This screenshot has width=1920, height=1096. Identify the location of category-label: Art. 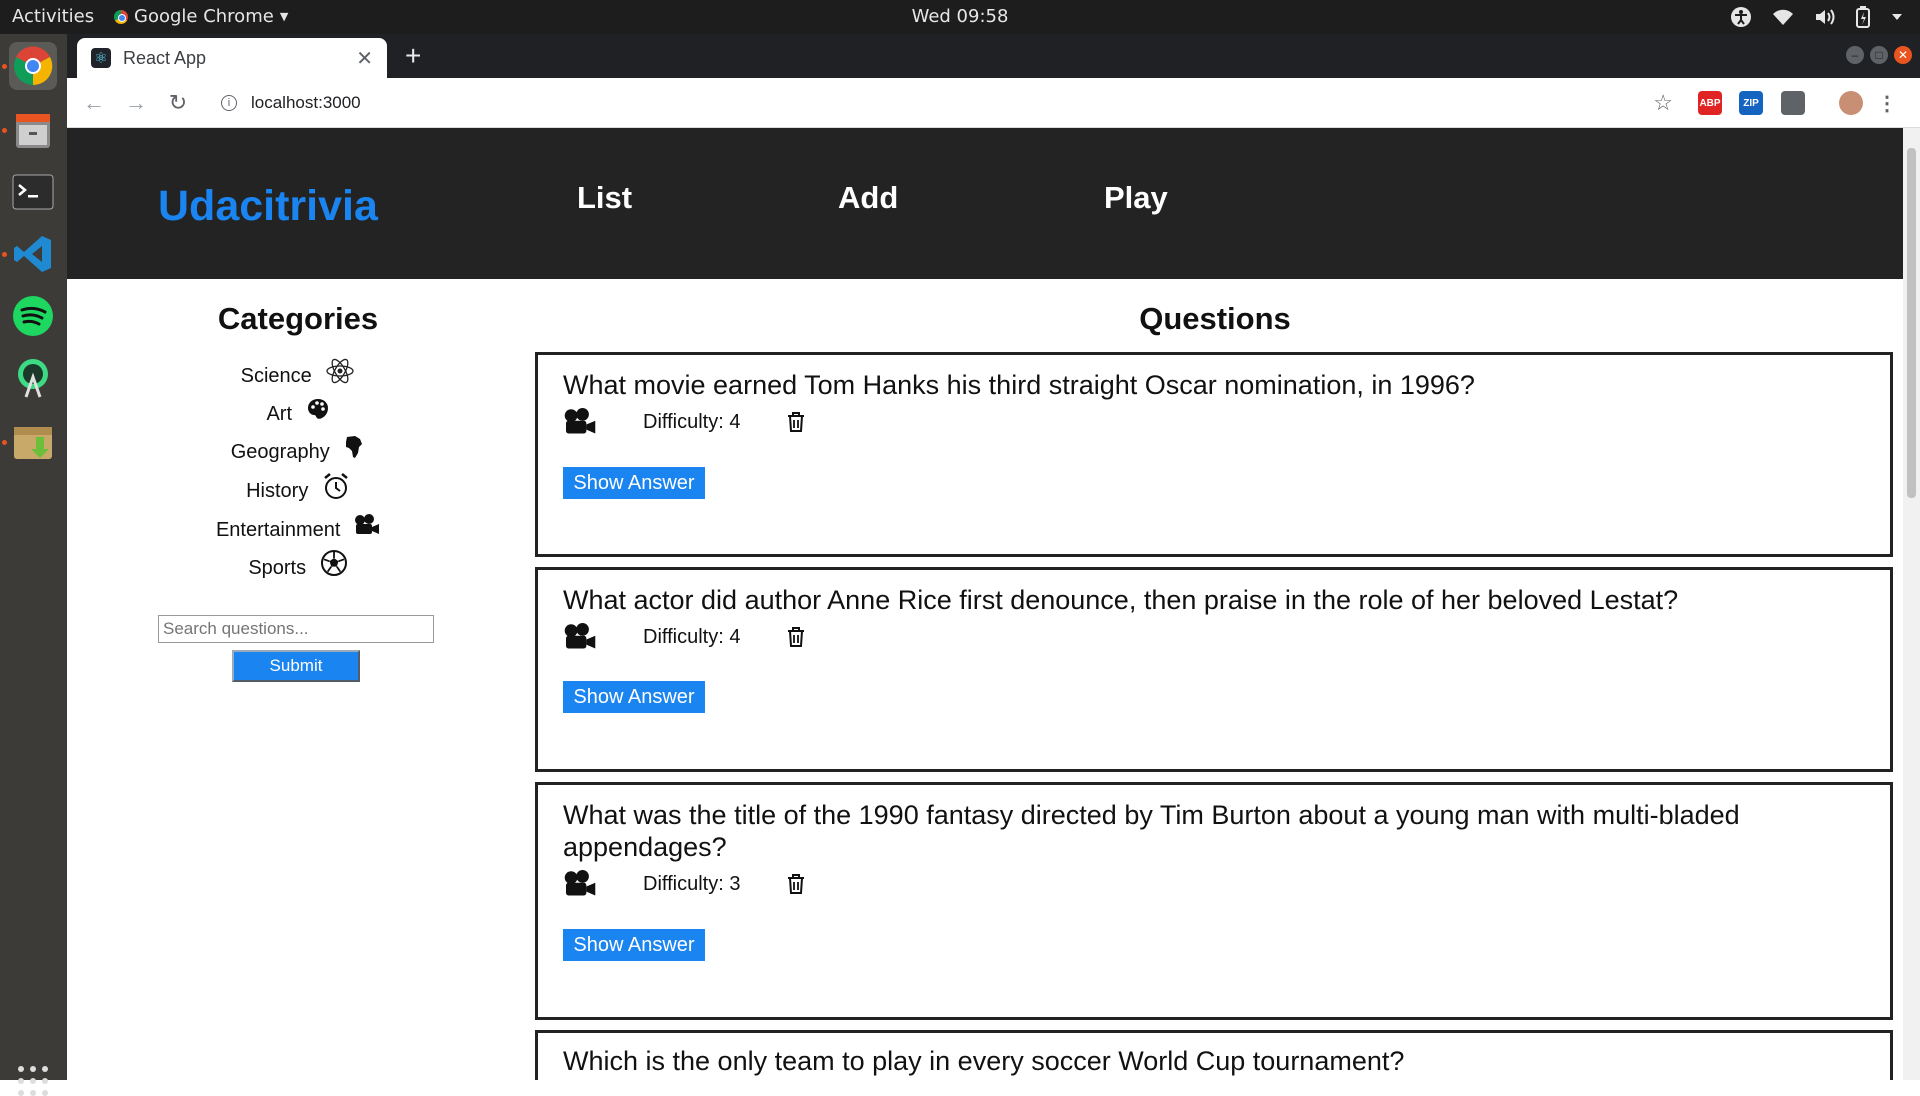
(279, 414).